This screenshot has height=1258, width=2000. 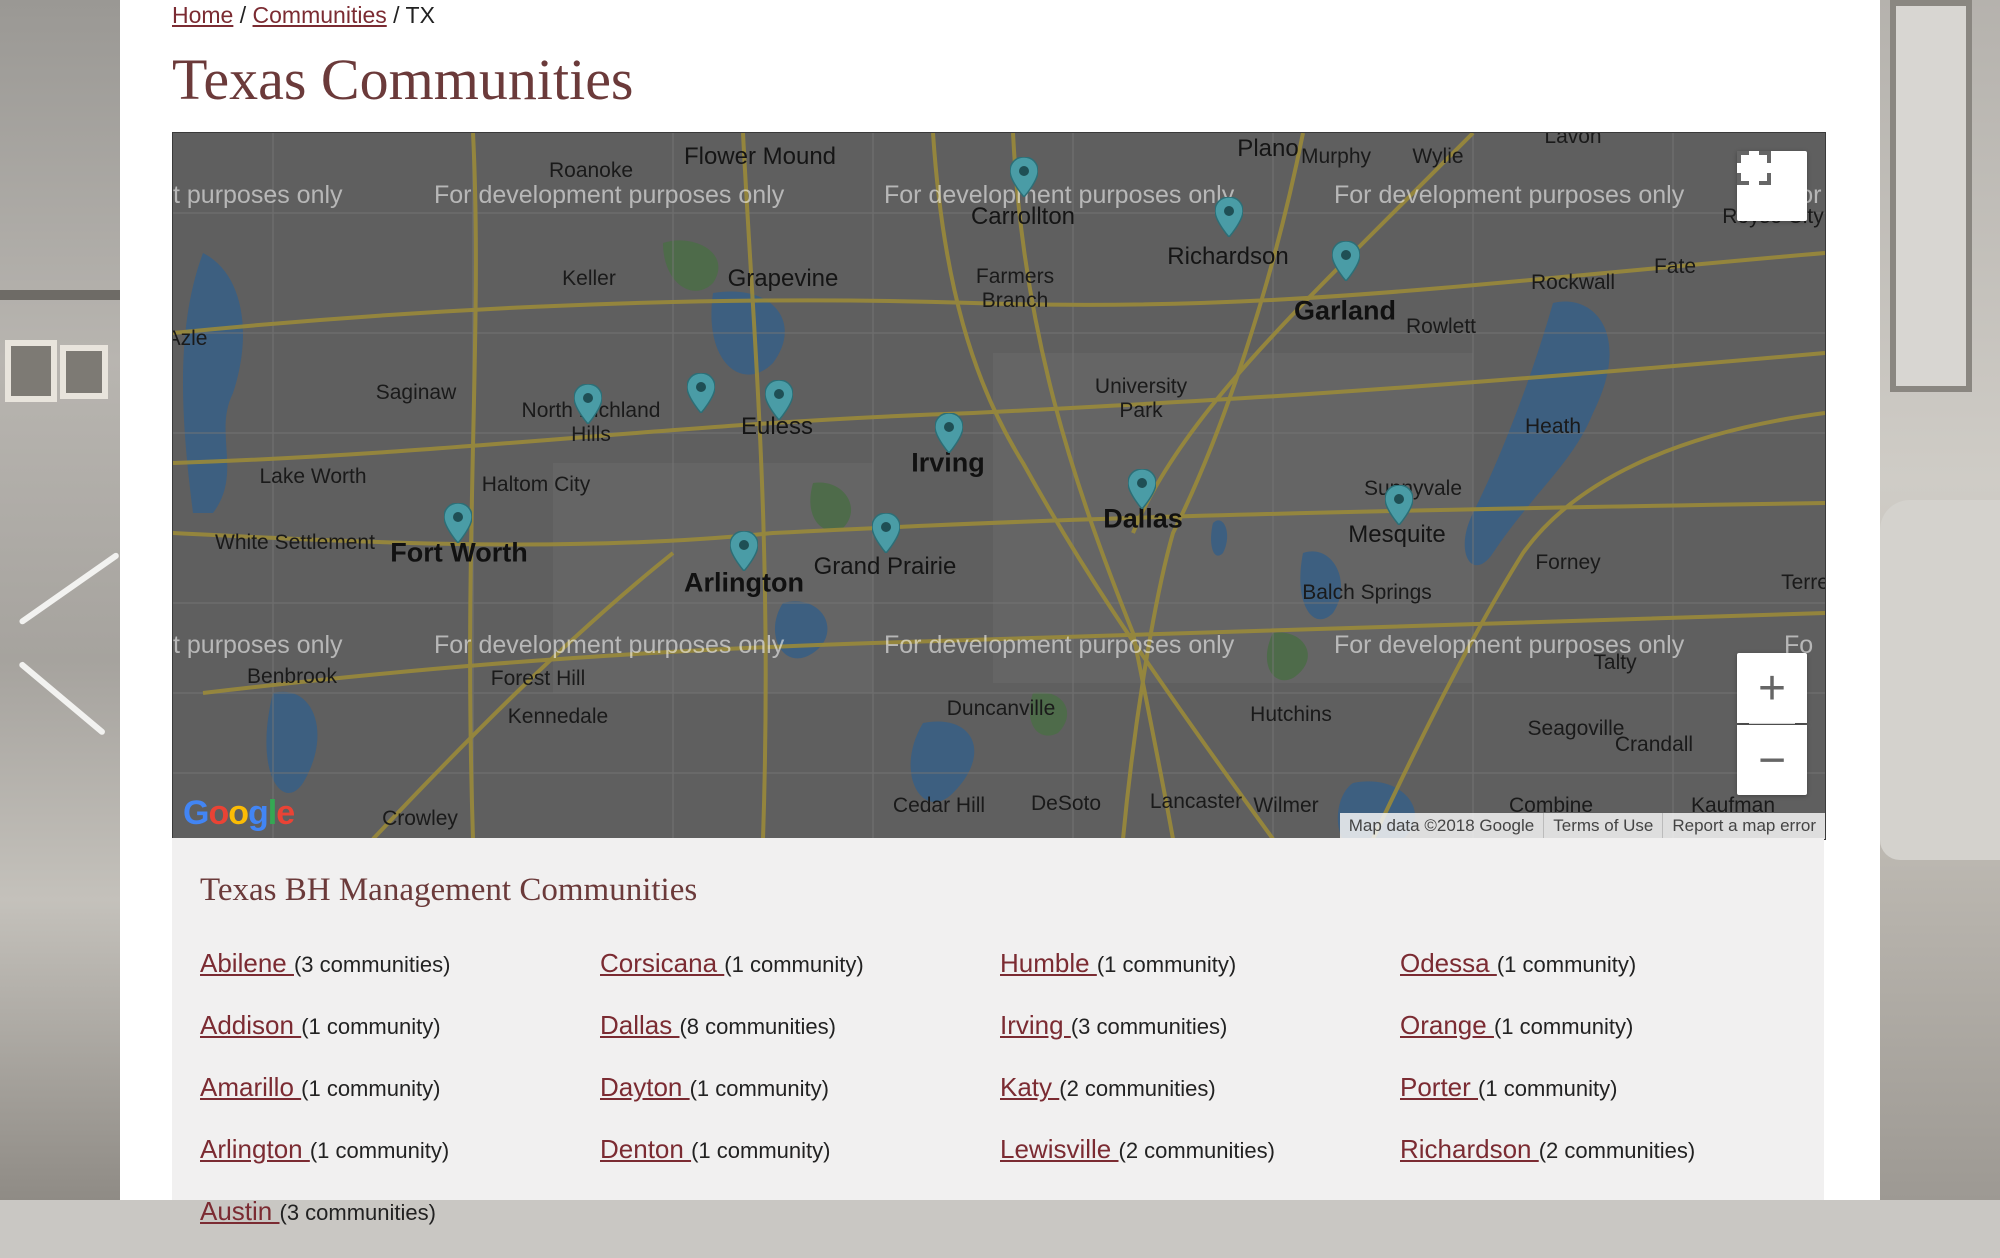 What do you see at coordinates (1602, 826) in the screenshot?
I see `terms-of-use-link: Terms of Use` at bounding box center [1602, 826].